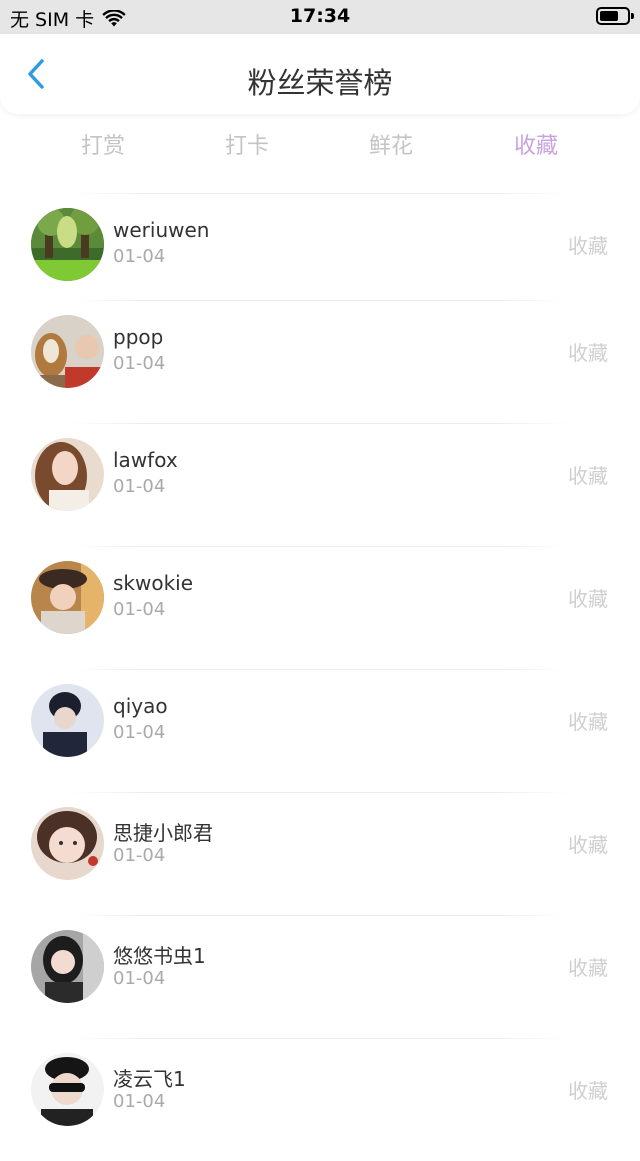  What do you see at coordinates (320, 361) in the screenshot?
I see `list-item: ppop 01-04 收藏` at bounding box center [320, 361].